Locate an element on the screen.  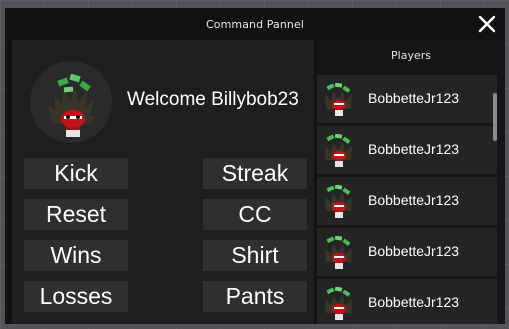
avatar is located at coordinates (71, 102).